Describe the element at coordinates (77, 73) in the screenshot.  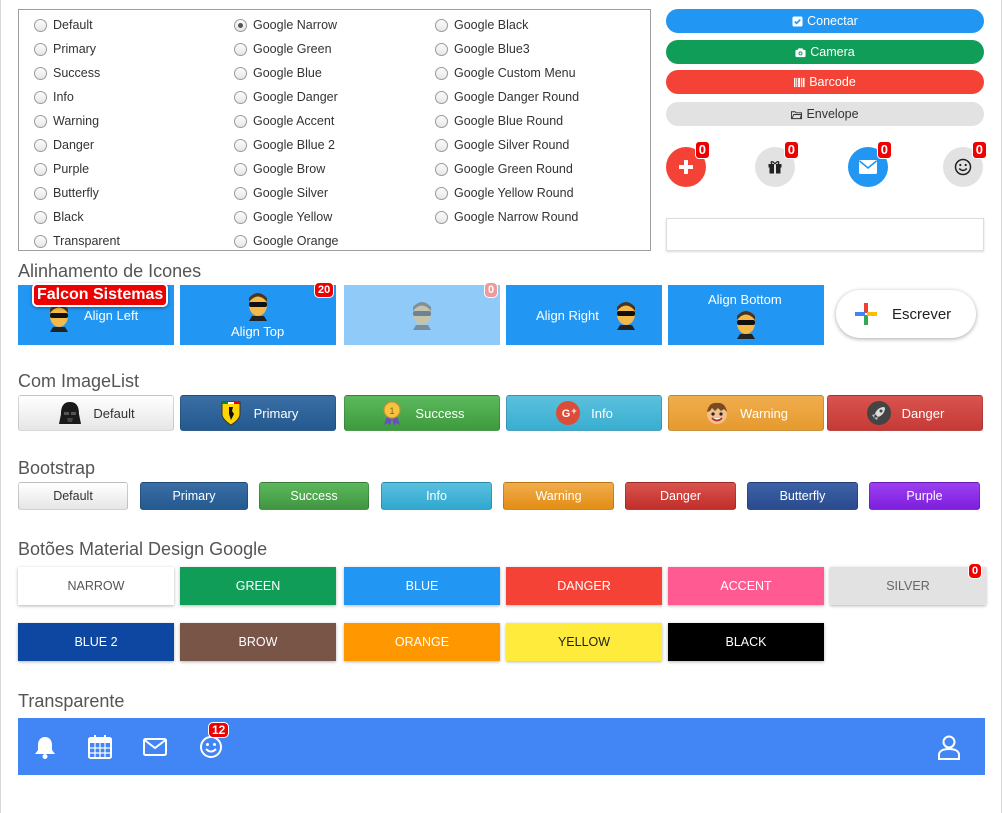
I see `radio-success: Success` at that location.